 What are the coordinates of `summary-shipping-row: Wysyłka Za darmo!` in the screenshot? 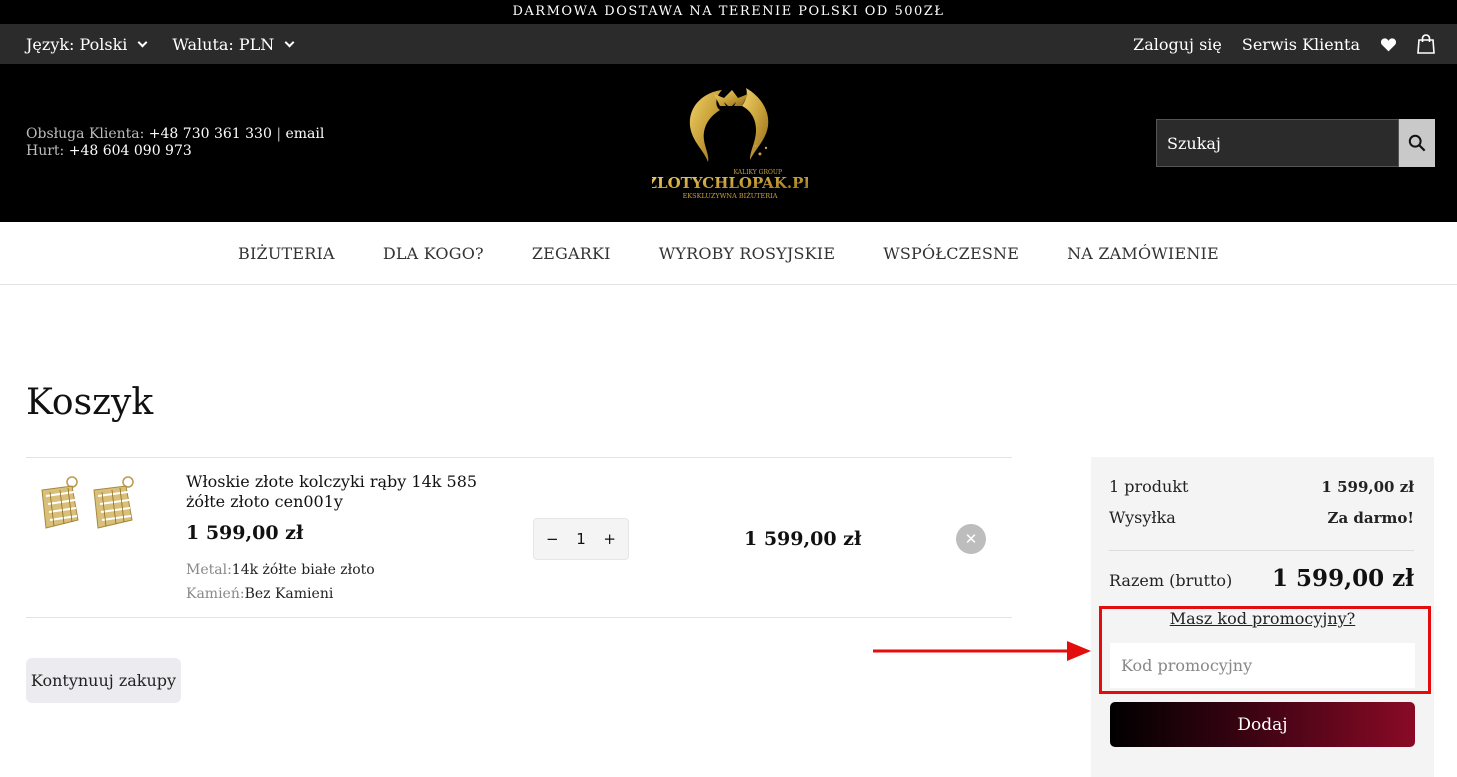 It's located at (1261, 517).